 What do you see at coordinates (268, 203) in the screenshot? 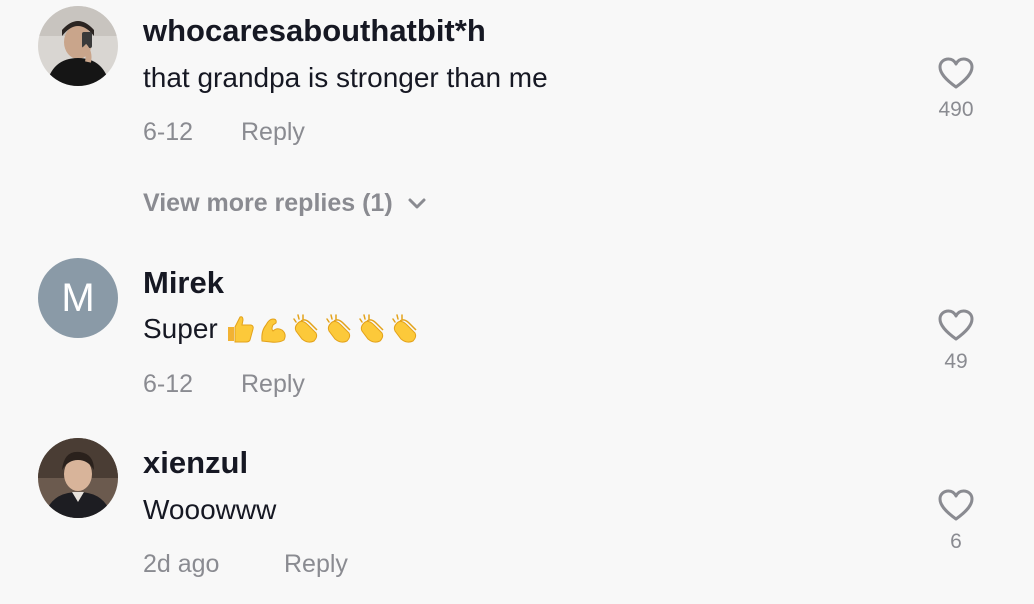
I see `view-more-replies-label: View more replies (1)` at bounding box center [268, 203].